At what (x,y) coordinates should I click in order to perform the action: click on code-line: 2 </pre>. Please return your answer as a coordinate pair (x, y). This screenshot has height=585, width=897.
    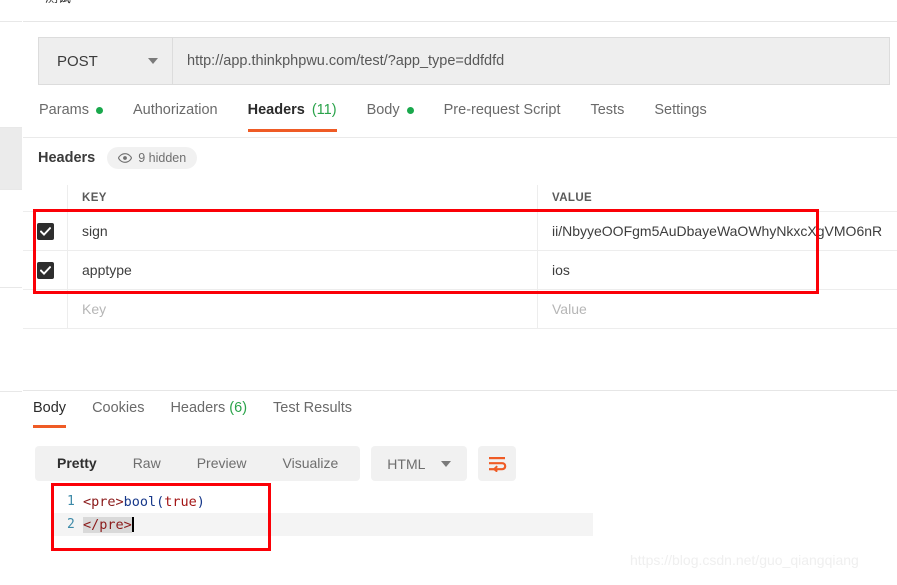
    Looking at the image, I should click on (323, 524).